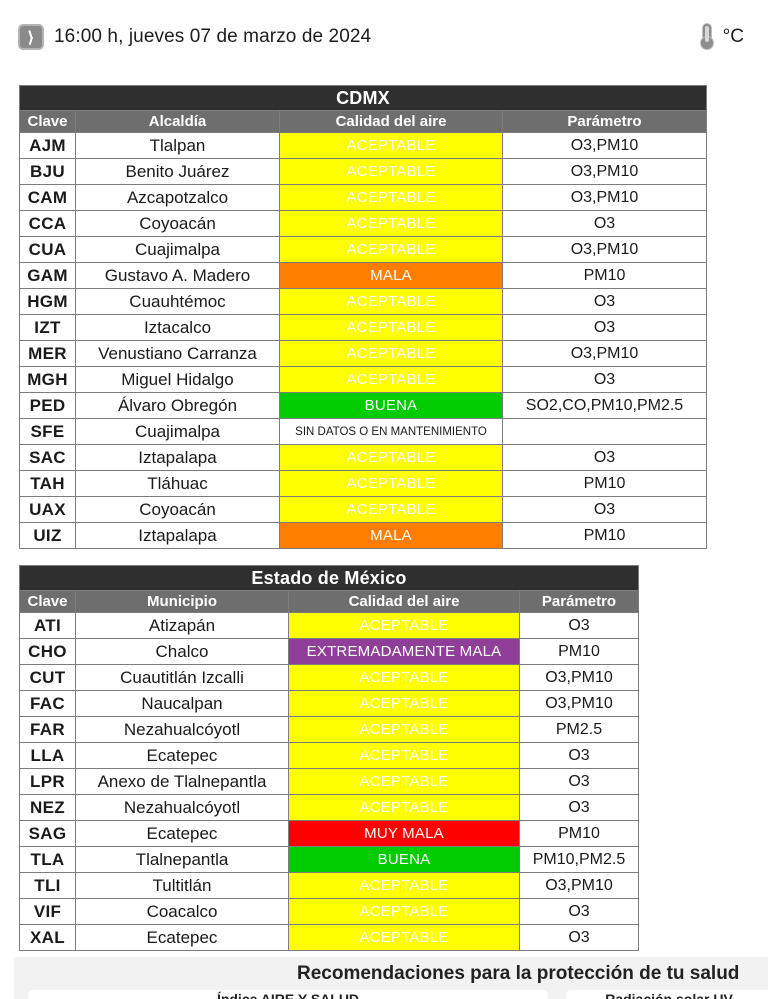 This screenshot has height=999, width=768. I want to click on station-key: BJU, so click(47, 171).